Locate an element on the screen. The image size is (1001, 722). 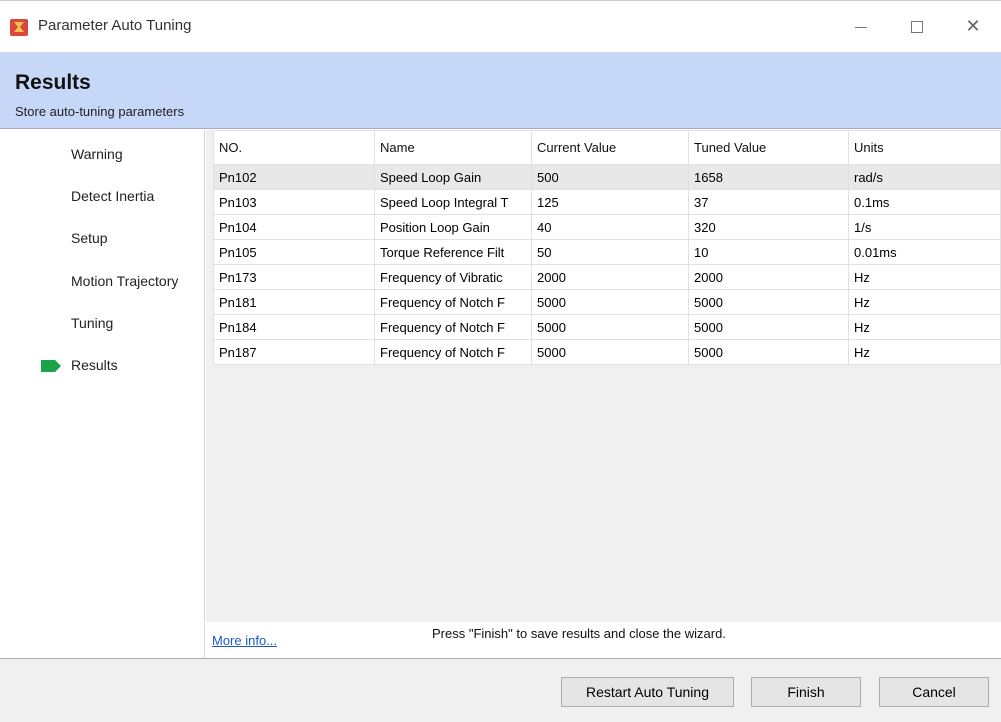
minimize-button is located at coordinates (861, 27).